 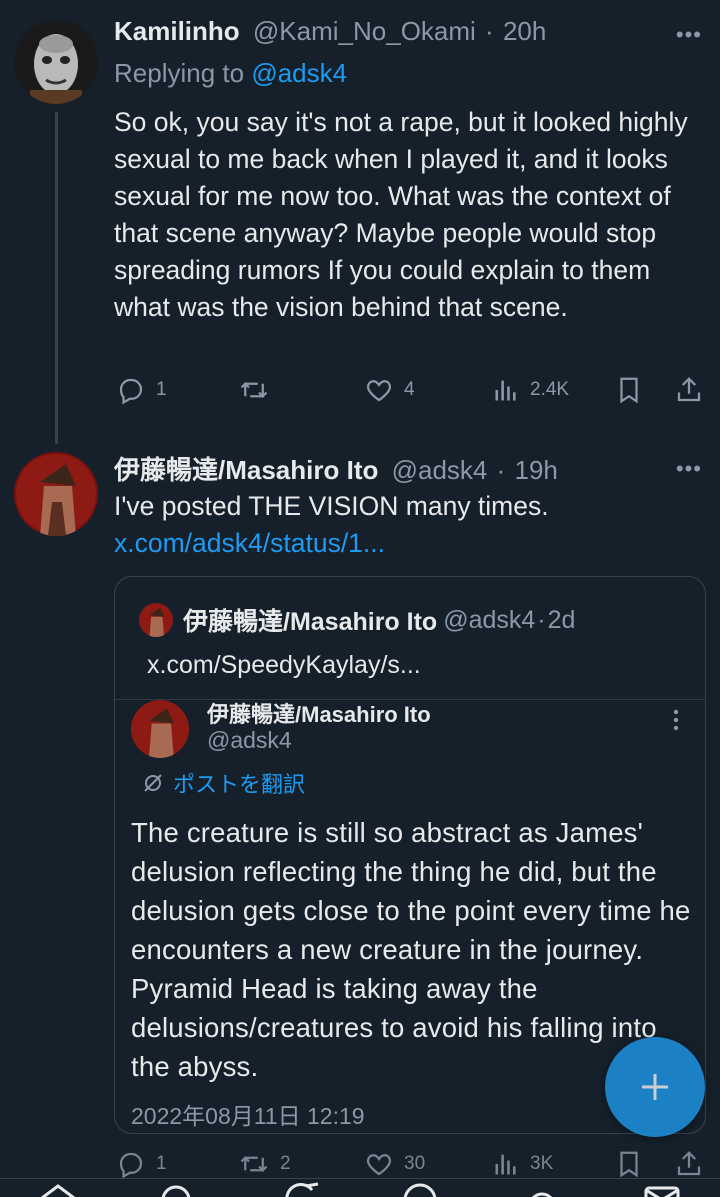 What do you see at coordinates (489, 620) in the screenshot?
I see `quote-handle: @adsk4` at bounding box center [489, 620].